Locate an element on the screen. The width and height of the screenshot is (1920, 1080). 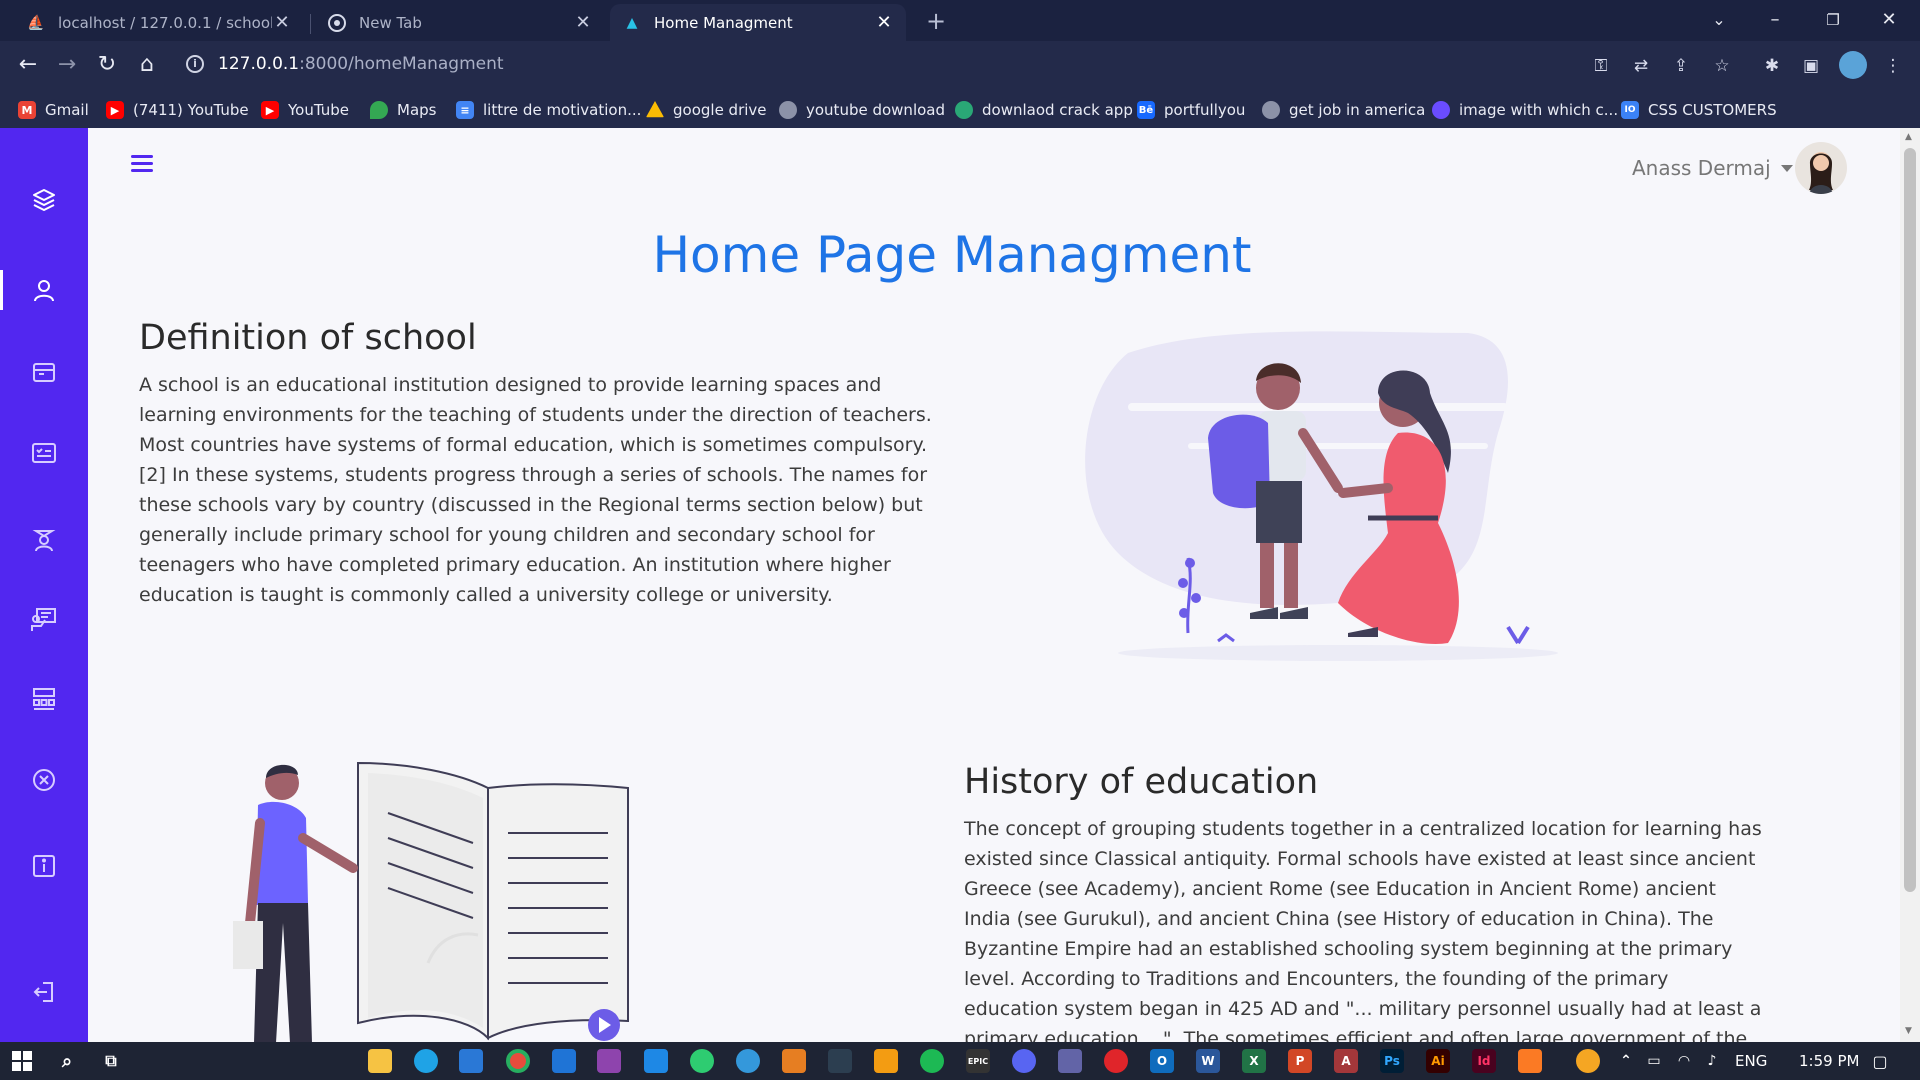
windows-start-icon is located at coordinates (22, 1061).